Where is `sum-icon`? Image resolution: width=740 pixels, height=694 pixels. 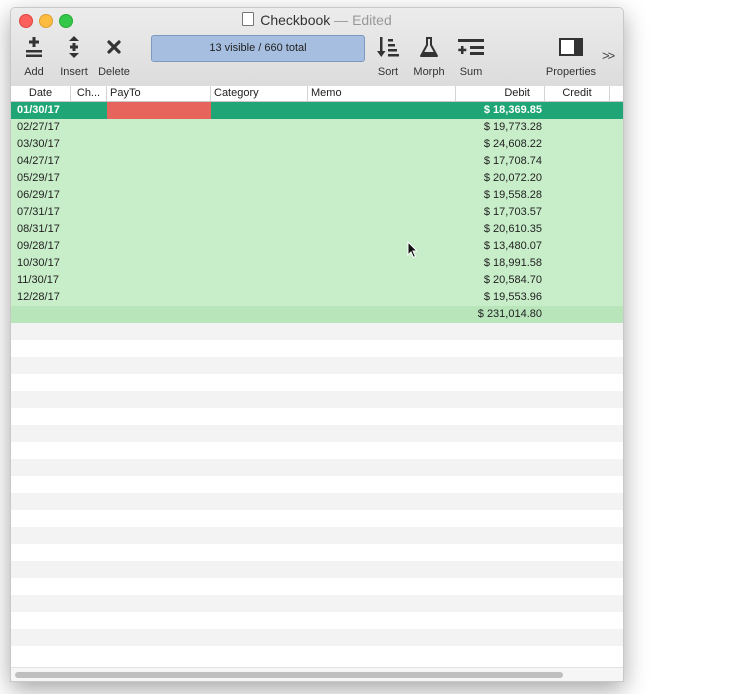
sum-icon is located at coordinates (471, 47).